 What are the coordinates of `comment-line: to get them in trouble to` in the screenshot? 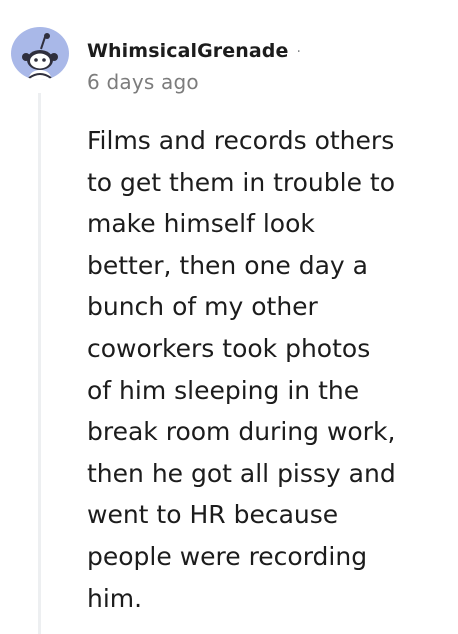 It's located at (241, 182).